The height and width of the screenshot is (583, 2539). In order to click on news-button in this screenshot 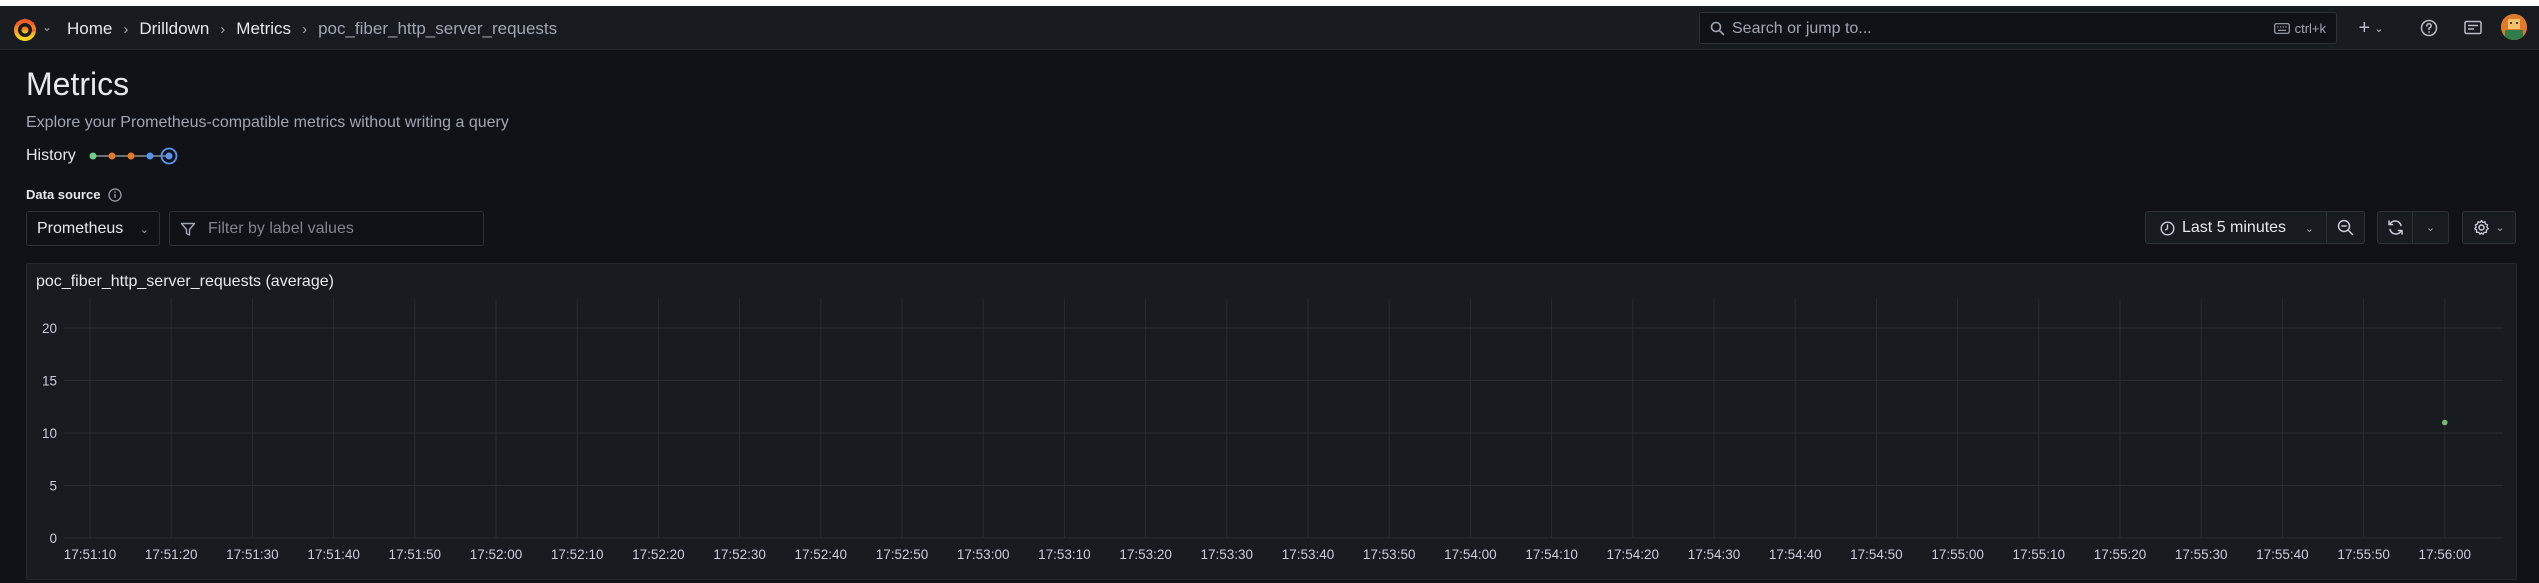, I will do `click(2473, 28)`.